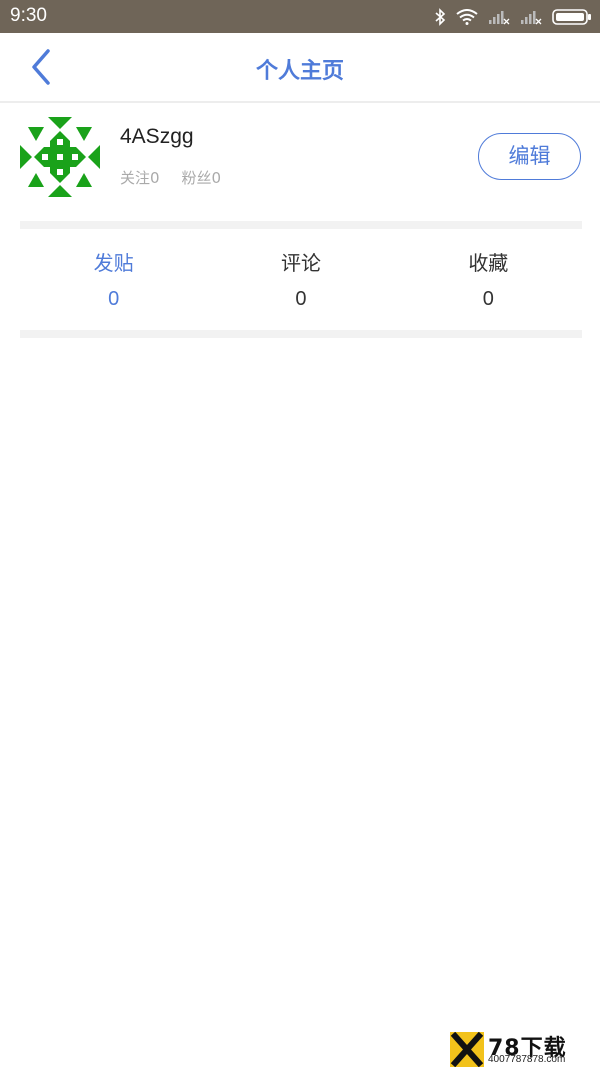 This screenshot has width=600, height=1067. Describe the element at coordinates (299, 71) in the screenshot. I see `page-title: 个人主页` at that location.